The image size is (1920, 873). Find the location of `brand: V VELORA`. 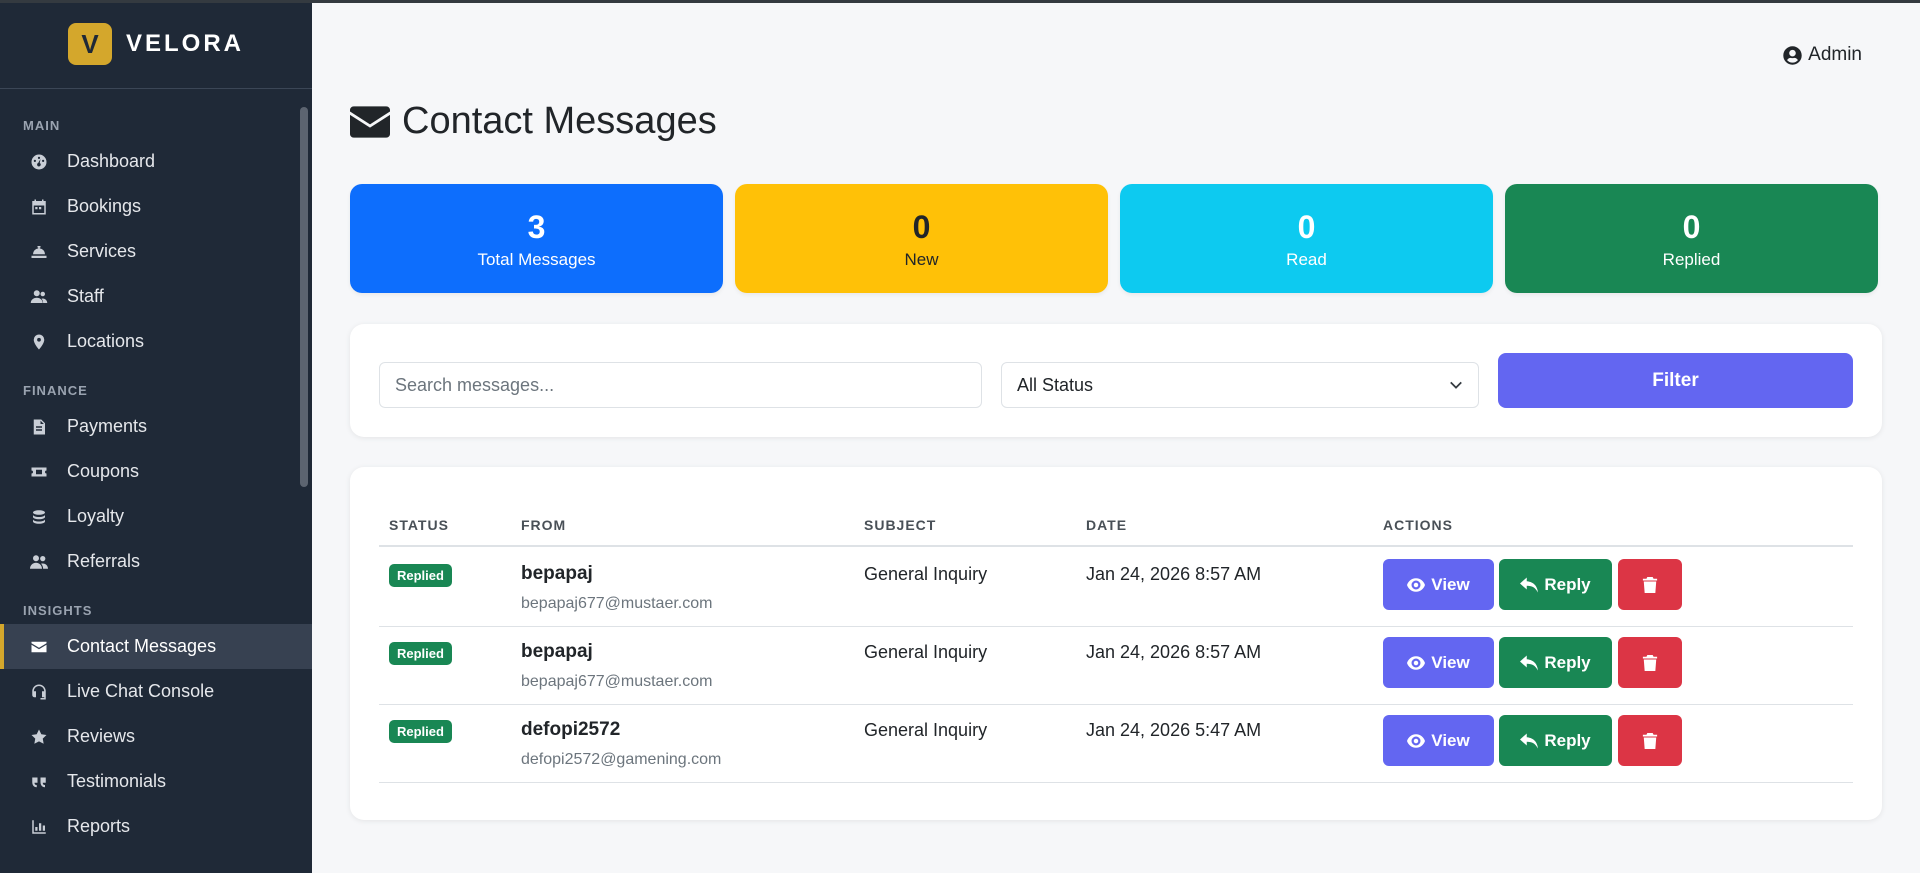

brand: V VELORA is located at coordinates (156, 44).